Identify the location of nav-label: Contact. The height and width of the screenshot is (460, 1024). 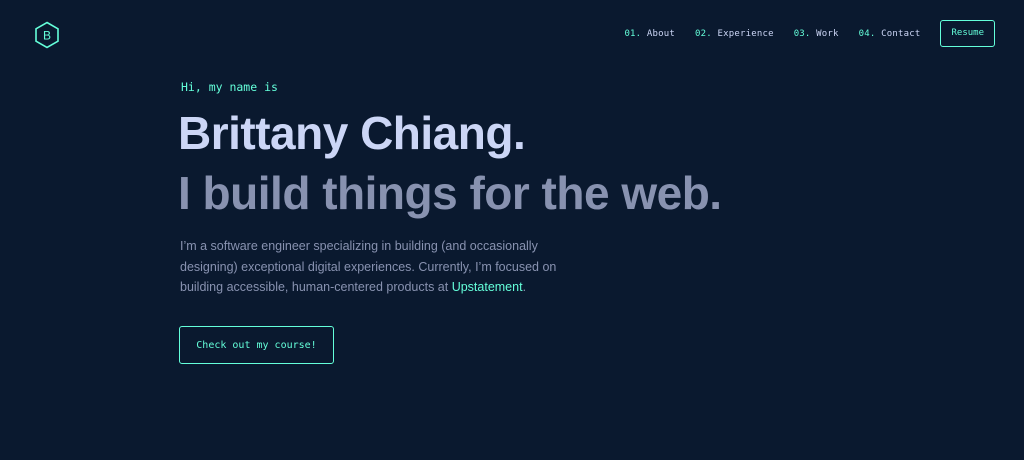
(901, 33).